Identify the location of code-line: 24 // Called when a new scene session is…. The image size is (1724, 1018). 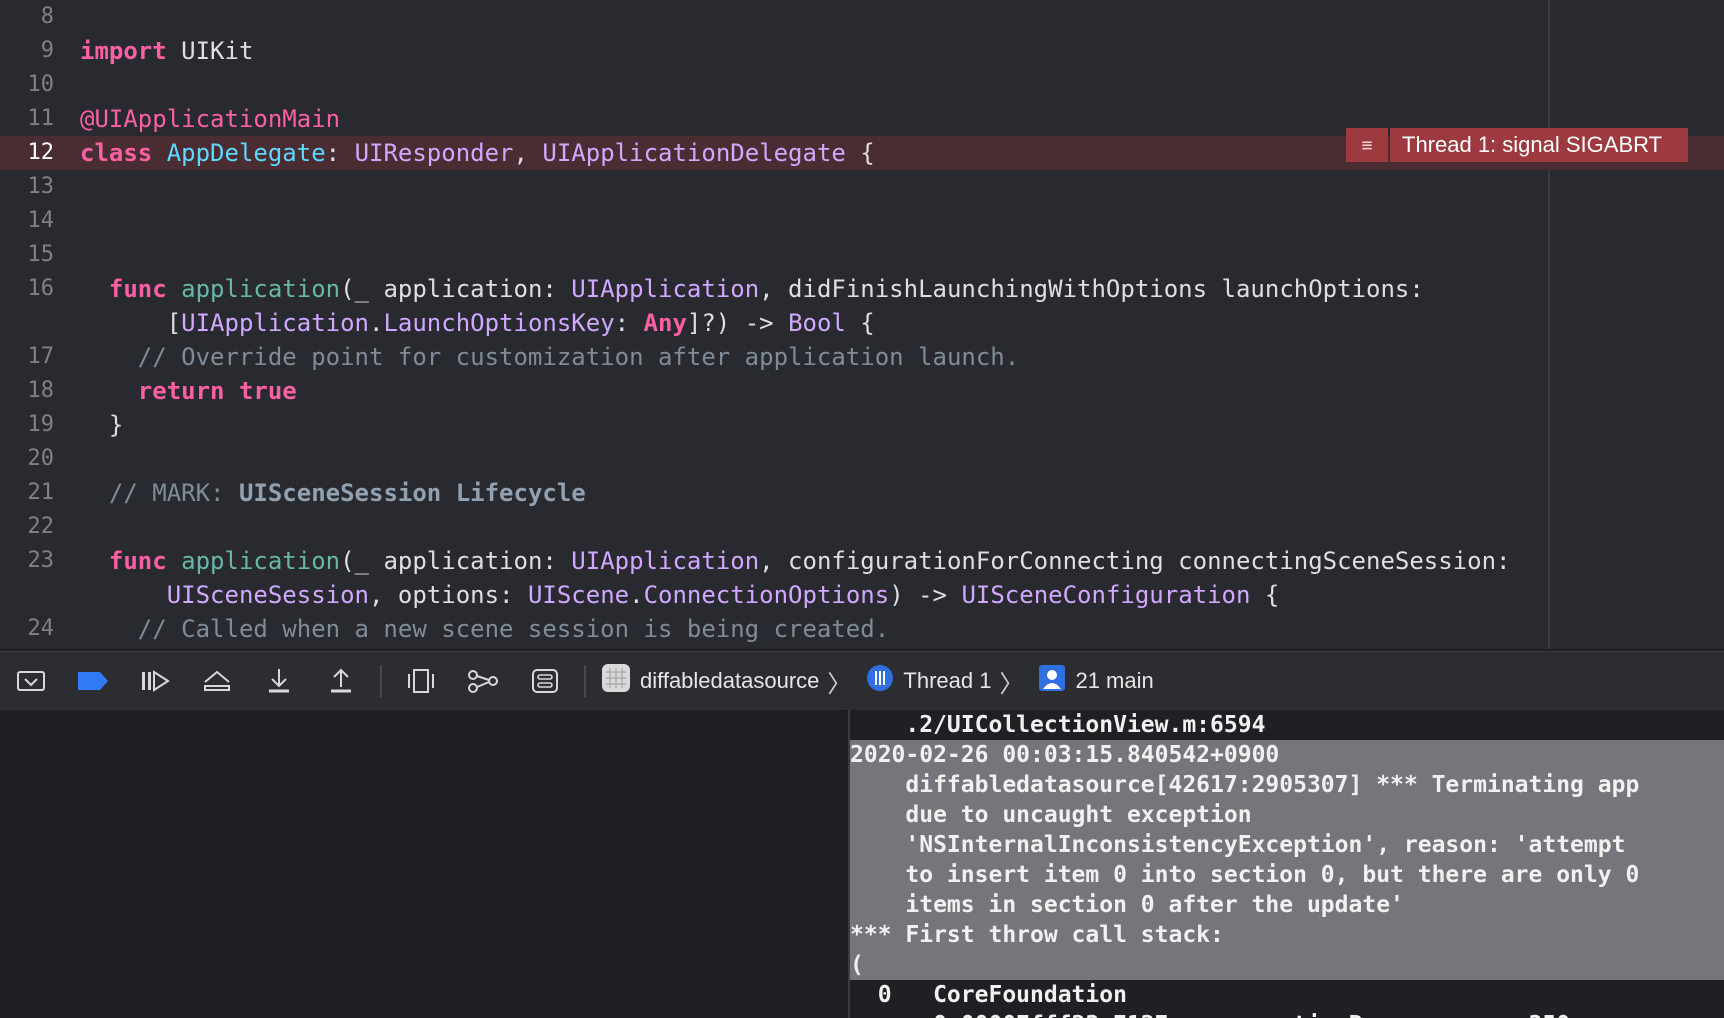
(862, 629).